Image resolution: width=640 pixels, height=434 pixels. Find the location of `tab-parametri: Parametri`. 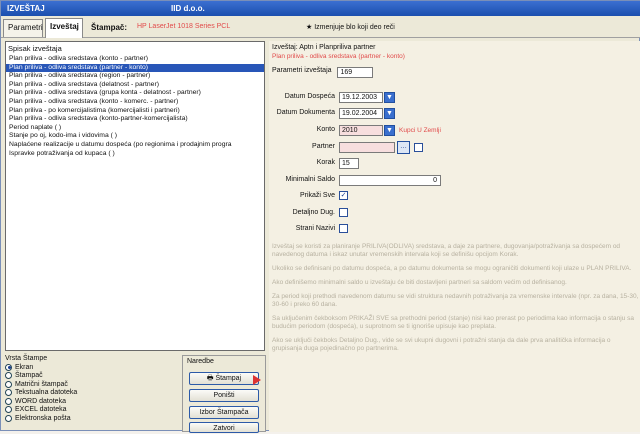

tab-parametri: Parametri is located at coordinates (23, 28).